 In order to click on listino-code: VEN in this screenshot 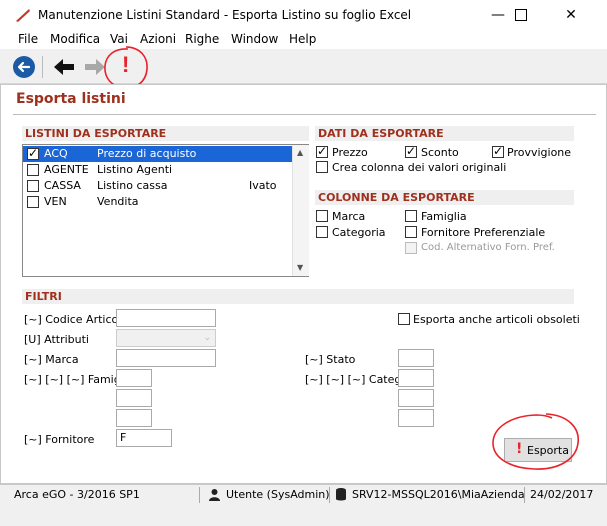, I will do `click(55, 201)`.